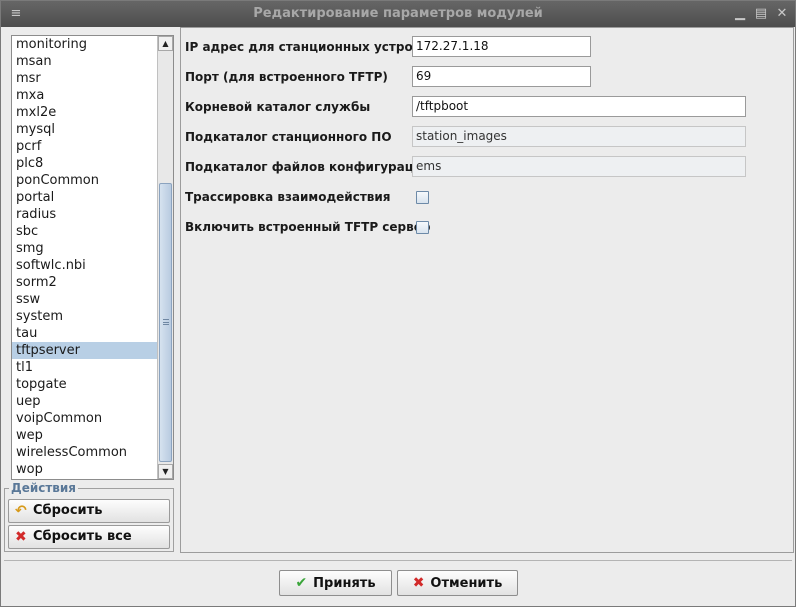 The image size is (796, 607). What do you see at coordinates (286, 77) in the screenshot?
I see `port-label: Порт (для встроенного TFTP)` at bounding box center [286, 77].